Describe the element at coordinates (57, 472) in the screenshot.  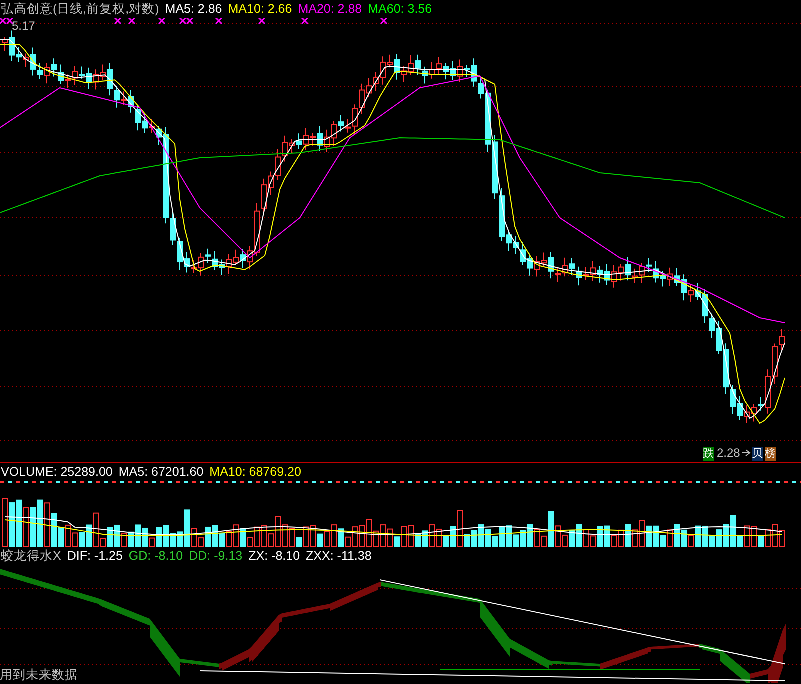
I see `indicator-value: VOLUME: 25289.00` at that location.